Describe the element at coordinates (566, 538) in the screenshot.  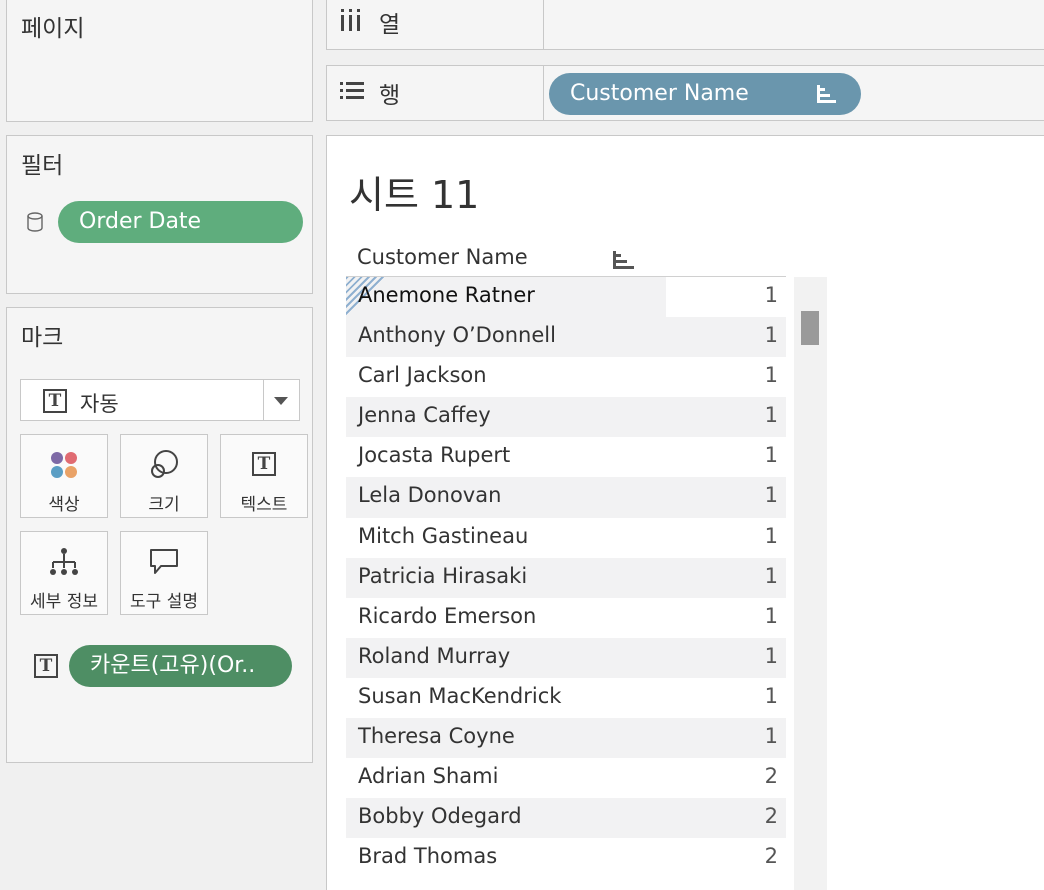
I see `table-row: Mitch Gastineau 1` at that location.